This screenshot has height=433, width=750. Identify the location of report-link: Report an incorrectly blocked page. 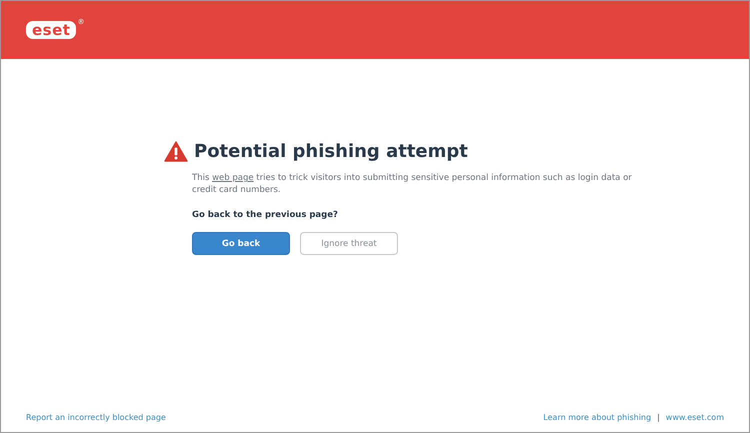
(96, 417).